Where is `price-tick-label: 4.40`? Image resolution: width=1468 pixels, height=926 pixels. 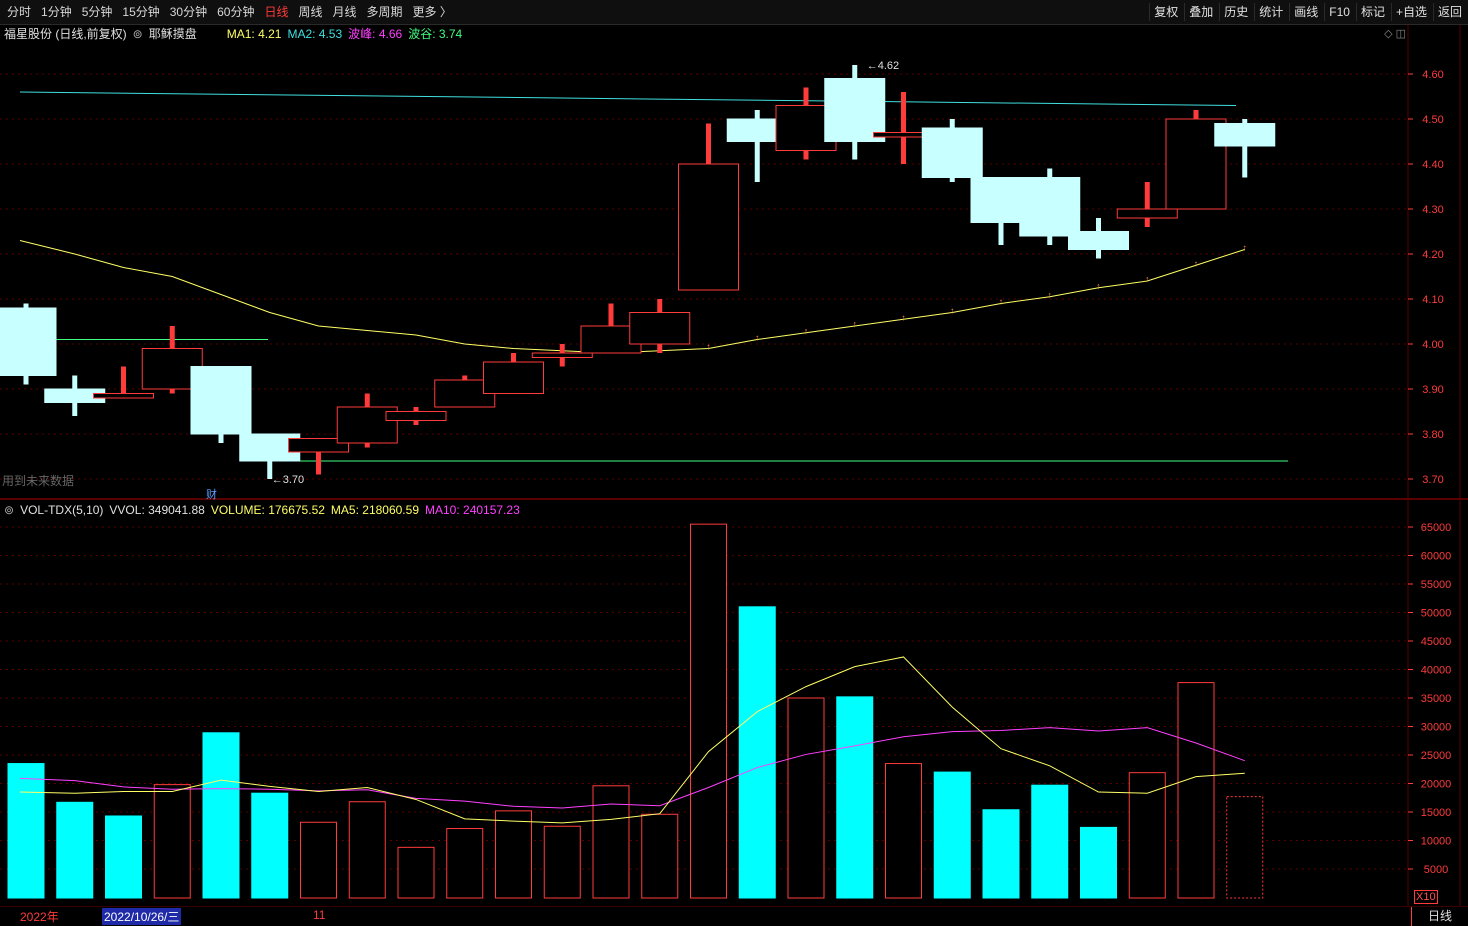
price-tick-label: 4.40 is located at coordinates (1432, 165).